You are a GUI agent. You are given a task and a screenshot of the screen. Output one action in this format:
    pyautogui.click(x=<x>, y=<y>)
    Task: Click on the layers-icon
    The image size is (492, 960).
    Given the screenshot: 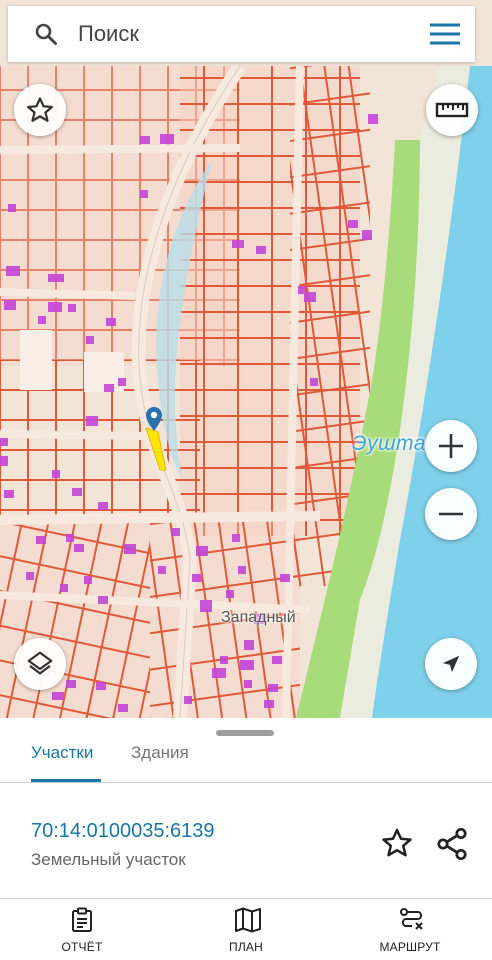 What is the action you would take?
    pyautogui.click(x=40, y=663)
    